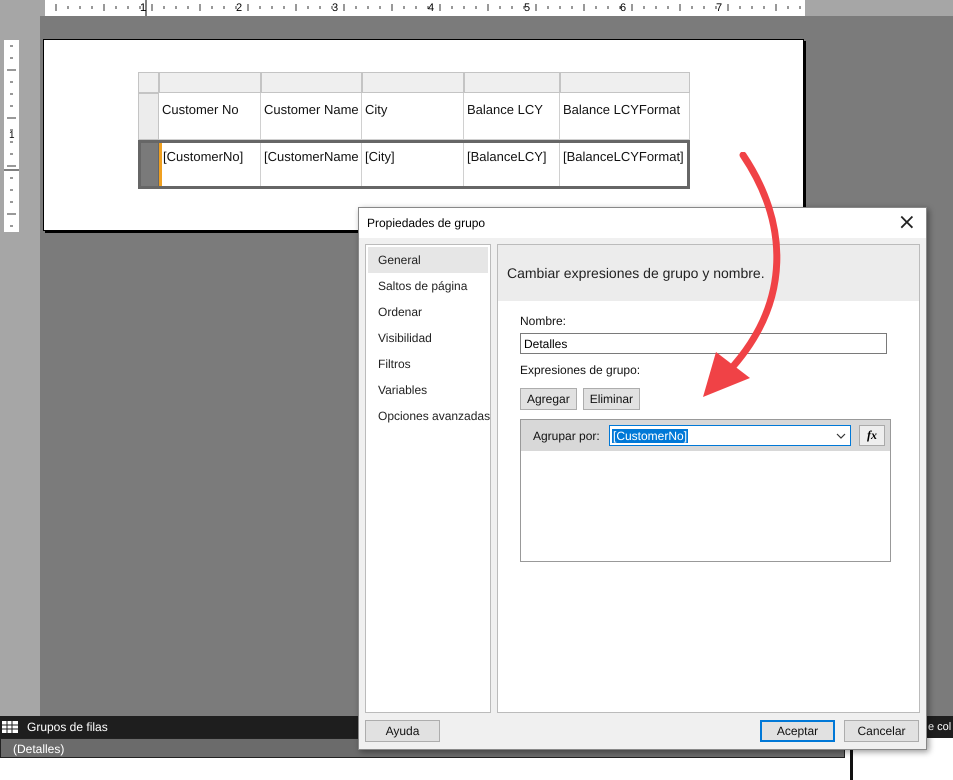 This screenshot has height=780, width=953. I want to click on ruler-number: 3, so click(335, 8).